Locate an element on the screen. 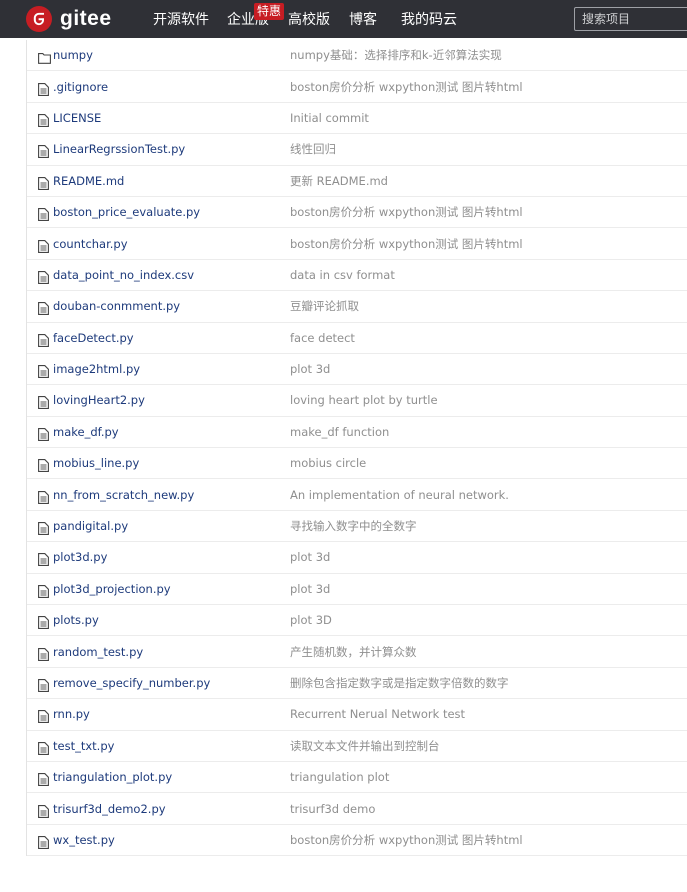 The width and height of the screenshot is (687, 892). file-name-link: random_test.py is located at coordinates (98, 652).